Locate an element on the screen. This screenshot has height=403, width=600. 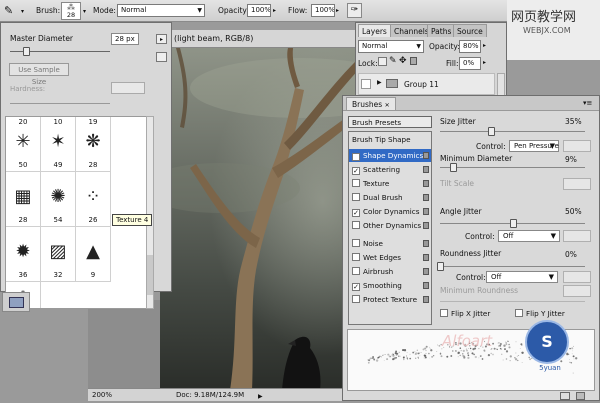
brush-presets-button: Brush Presets is located at coordinates (390, 122).